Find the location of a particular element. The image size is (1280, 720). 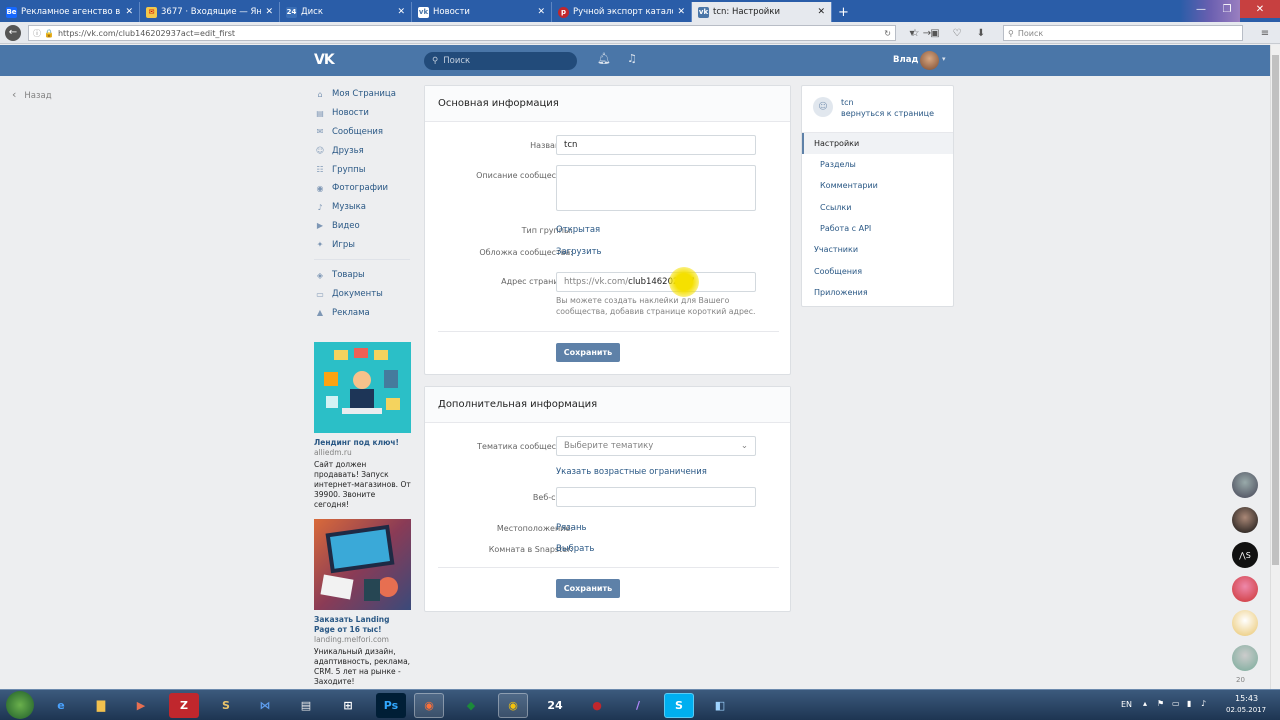

vk-logo: VK is located at coordinates (324, 60).